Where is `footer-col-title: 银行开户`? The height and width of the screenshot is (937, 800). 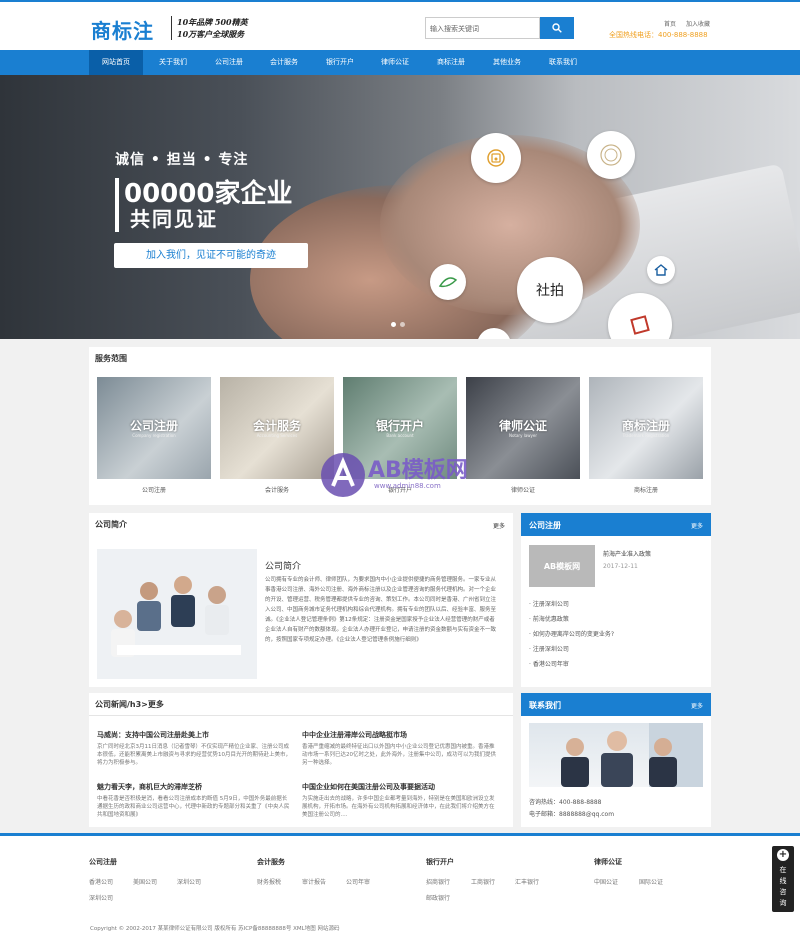
footer-col-title: 银行开户 is located at coordinates (440, 862).